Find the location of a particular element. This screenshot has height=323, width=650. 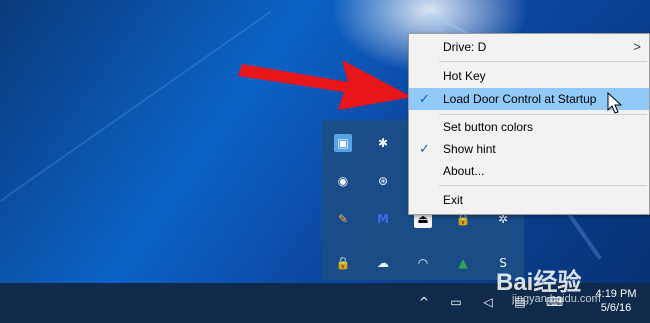

app-tray-icon: ▣ is located at coordinates (343, 143).